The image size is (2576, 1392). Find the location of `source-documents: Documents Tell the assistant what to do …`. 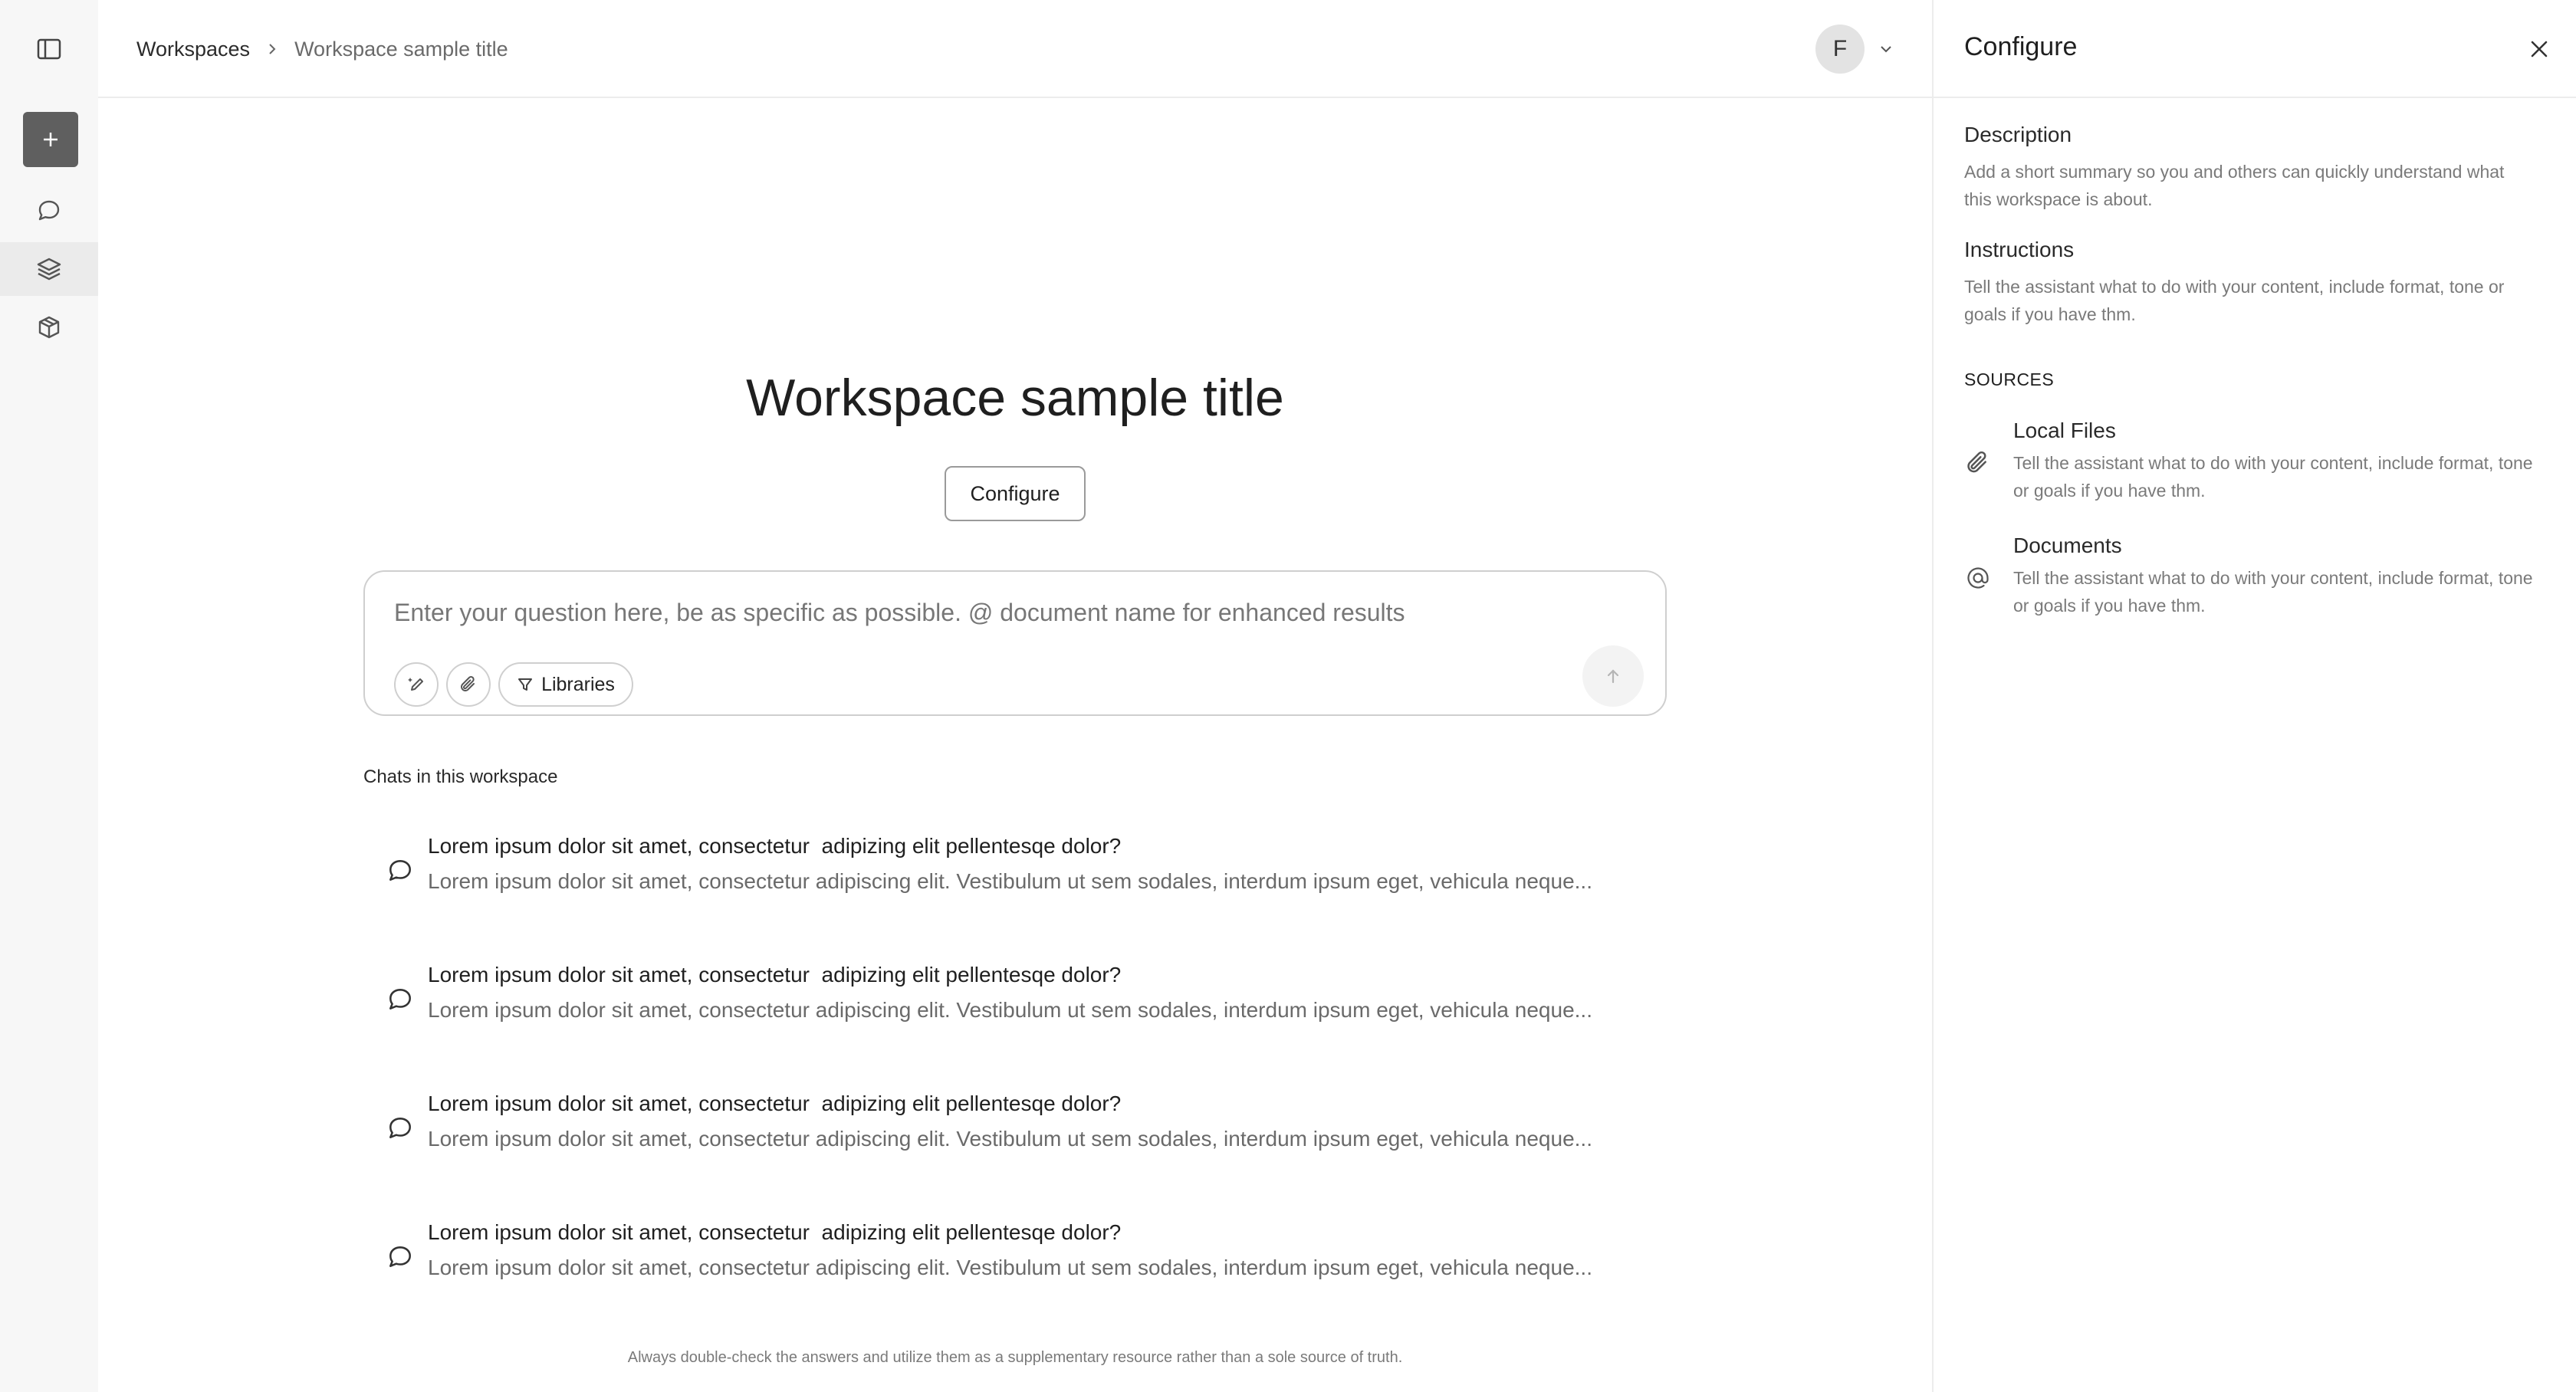

source-documents: Documents Tell the assistant what to do … is located at coordinates (2255, 583).